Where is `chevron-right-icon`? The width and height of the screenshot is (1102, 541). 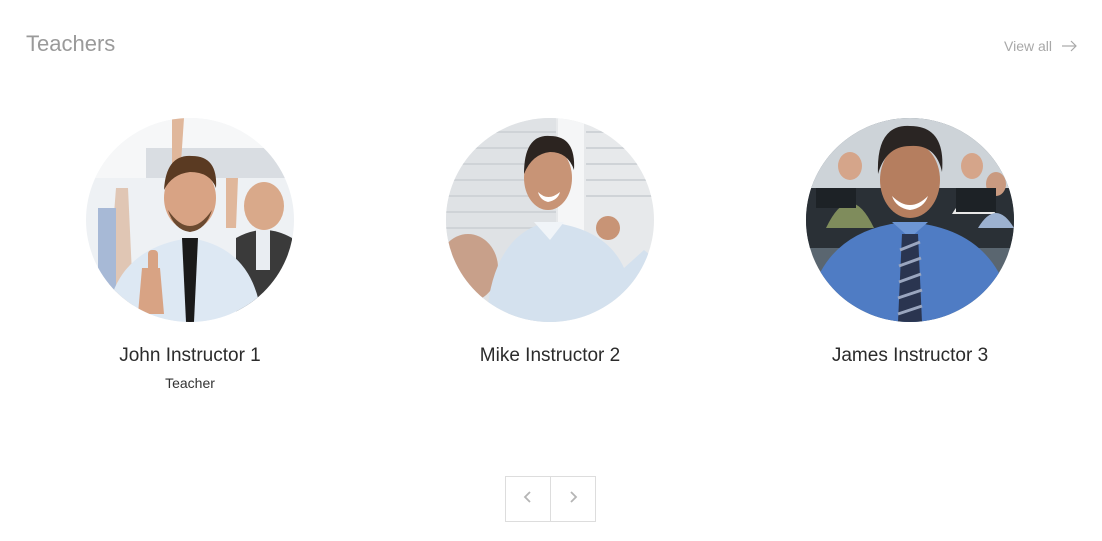 chevron-right-icon is located at coordinates (573, 499).